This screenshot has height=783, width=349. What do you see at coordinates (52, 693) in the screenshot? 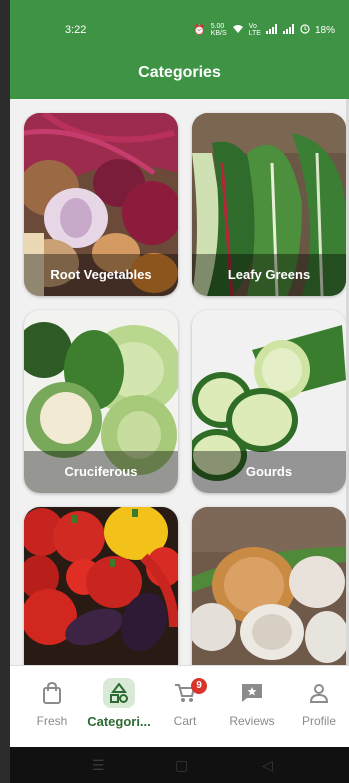
I see `shopping-bag-icon` at bounding box center [52, 693].